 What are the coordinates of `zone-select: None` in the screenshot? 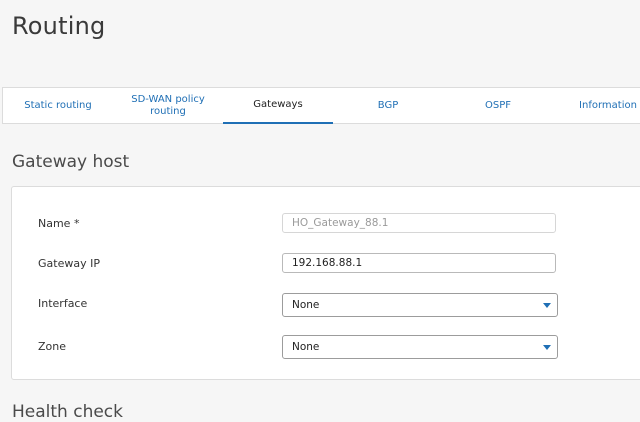 It's located at (420, 347).